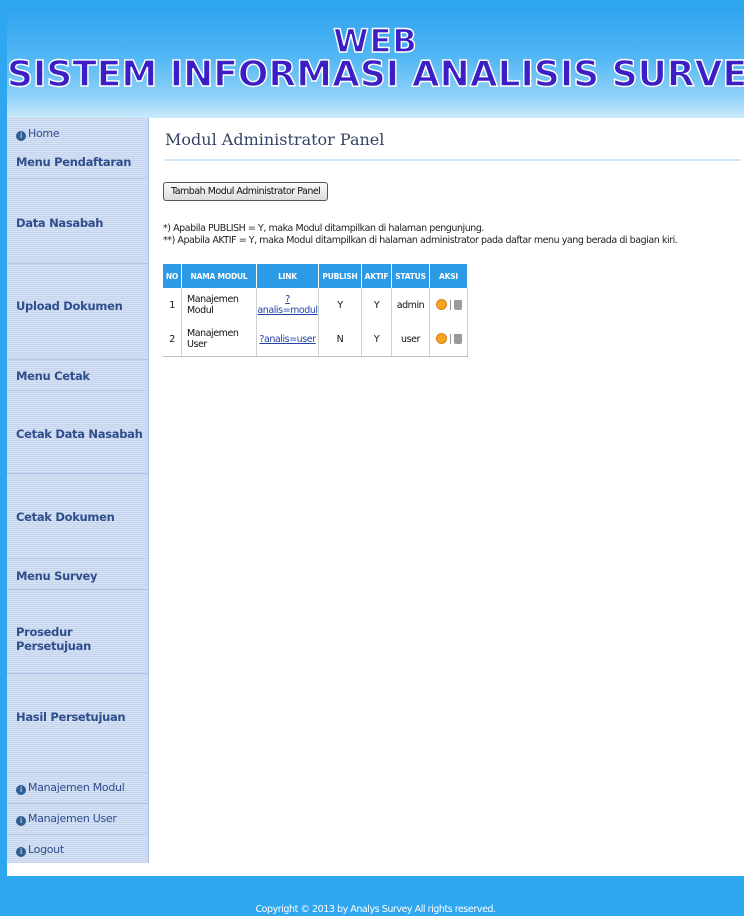 The height and width of the screenshot is (916, 744). I want to click on cell-no: 1, so click(172, 305).